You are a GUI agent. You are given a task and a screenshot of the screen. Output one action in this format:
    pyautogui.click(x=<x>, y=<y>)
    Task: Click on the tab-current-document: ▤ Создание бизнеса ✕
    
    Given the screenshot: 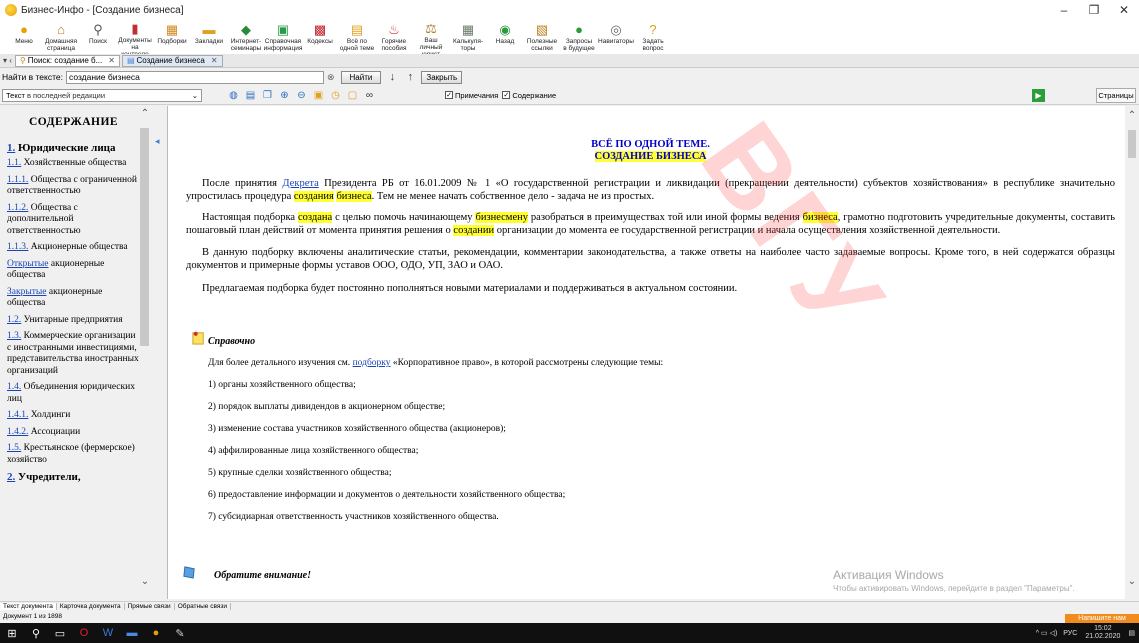 What is the action you would take?
    pyautogui.click(x=172, y=60)
    